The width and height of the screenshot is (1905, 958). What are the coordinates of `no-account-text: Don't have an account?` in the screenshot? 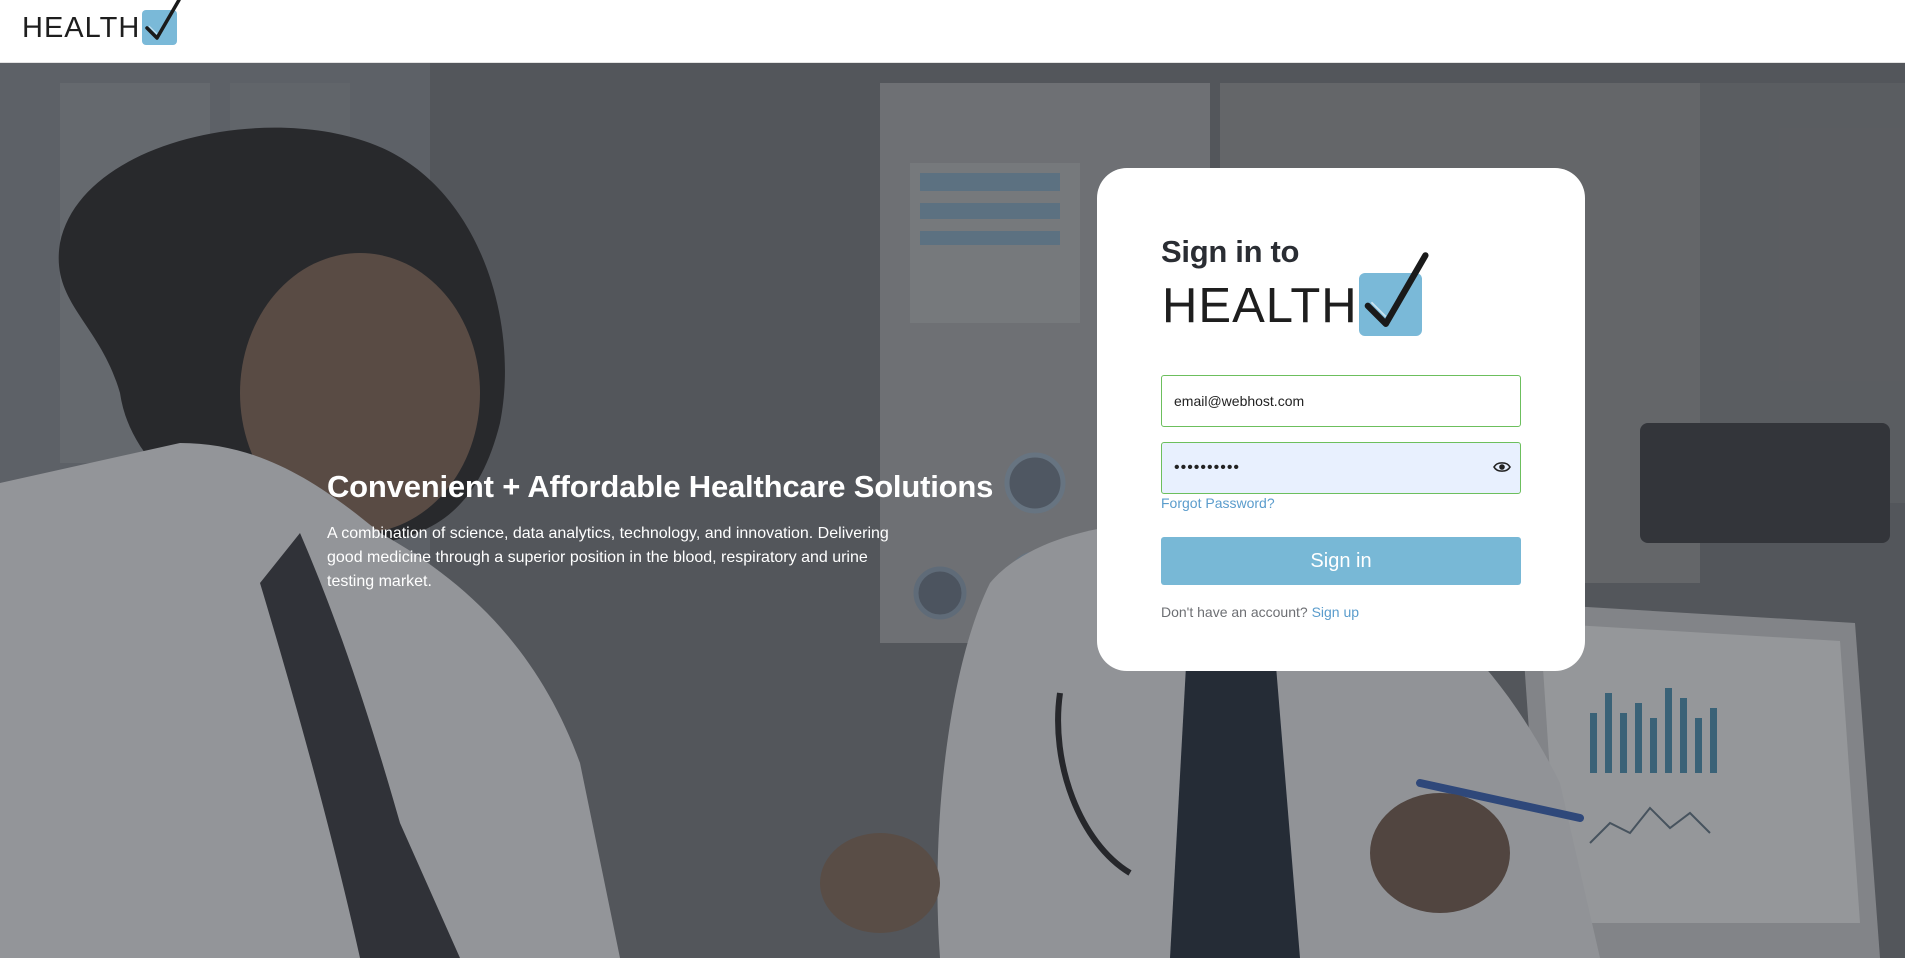 It's located at (1234, 612).